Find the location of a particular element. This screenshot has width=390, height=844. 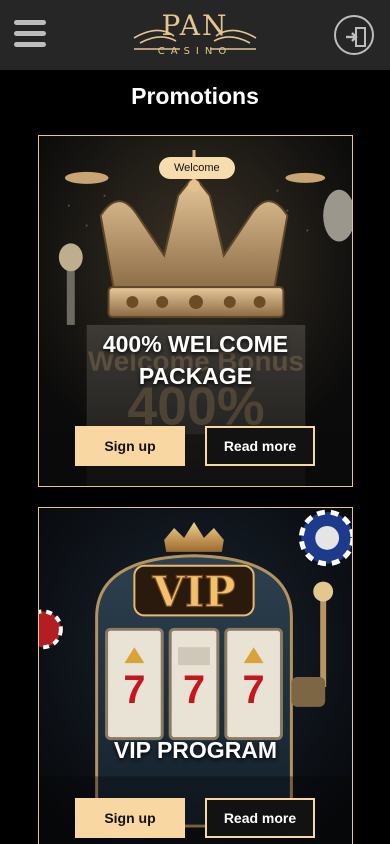

promo-title: VIP PROGRAM is located at coordinates (195, 750).